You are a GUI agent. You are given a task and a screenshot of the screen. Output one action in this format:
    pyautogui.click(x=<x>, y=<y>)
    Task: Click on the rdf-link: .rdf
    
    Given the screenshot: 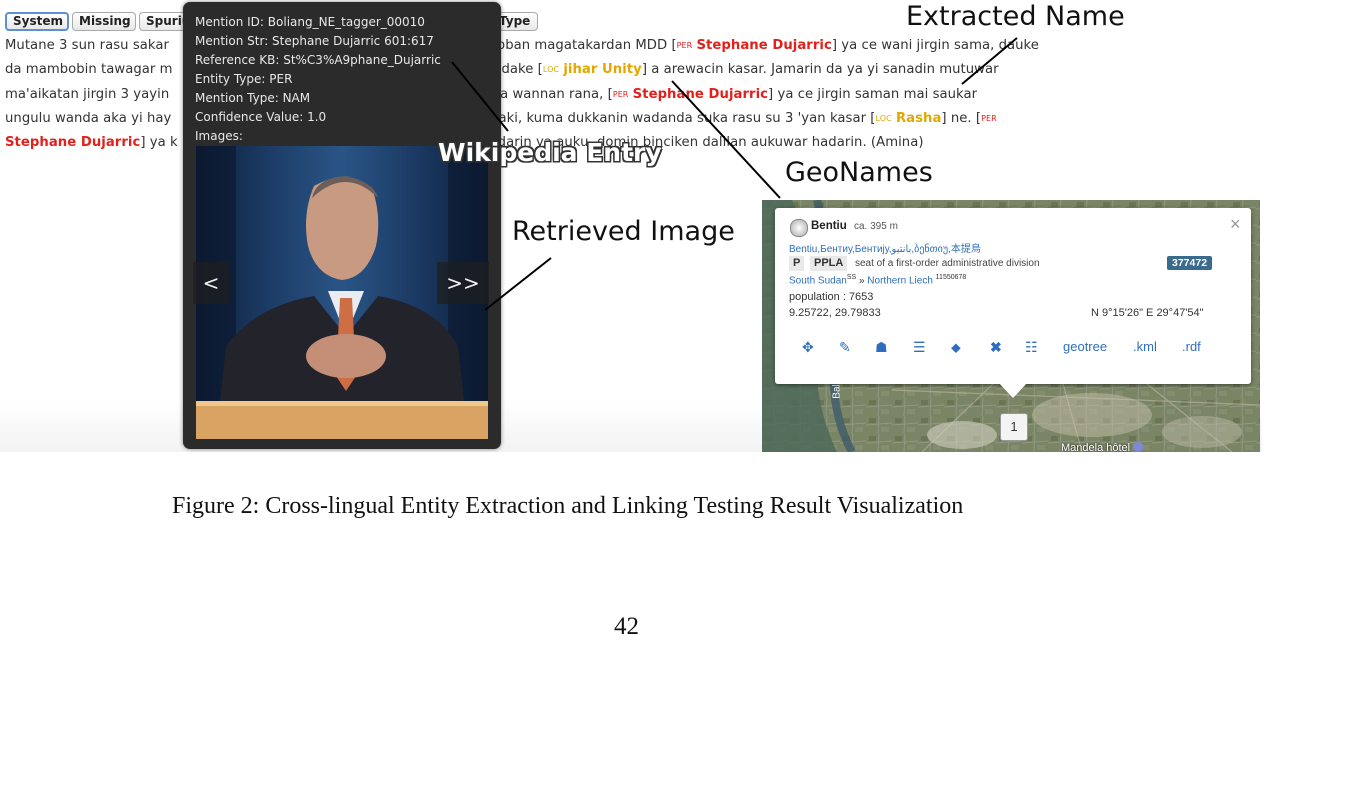 What is the action you would take?
    pyautogui.click(x=1191, y=346)
    